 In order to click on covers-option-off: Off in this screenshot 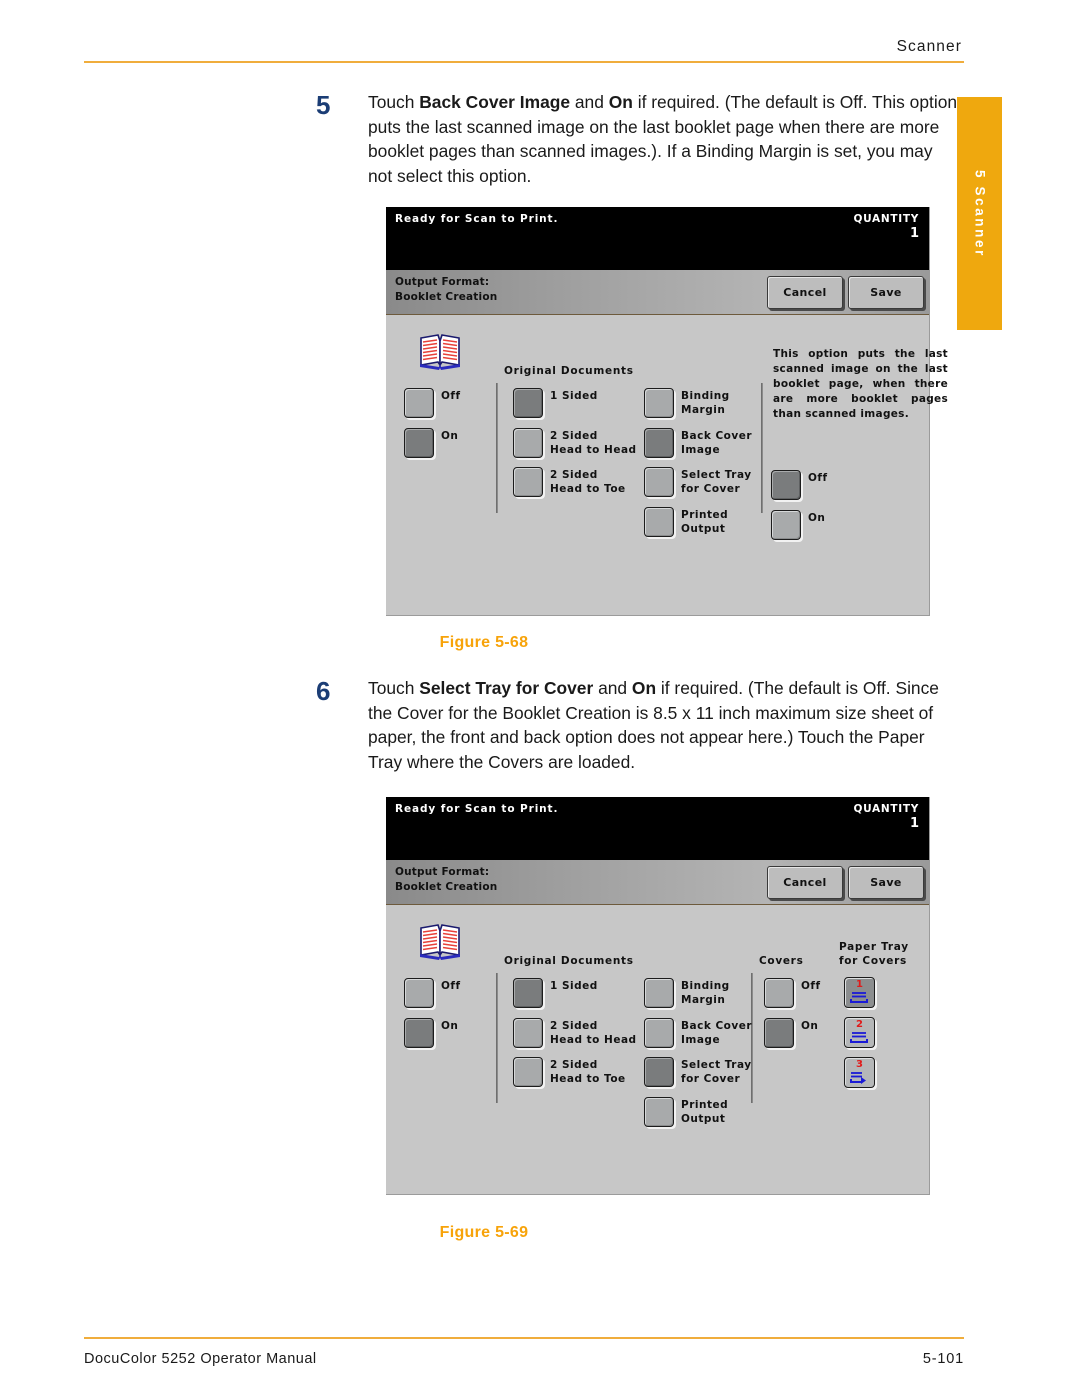, I will do `click(792, 993)`.